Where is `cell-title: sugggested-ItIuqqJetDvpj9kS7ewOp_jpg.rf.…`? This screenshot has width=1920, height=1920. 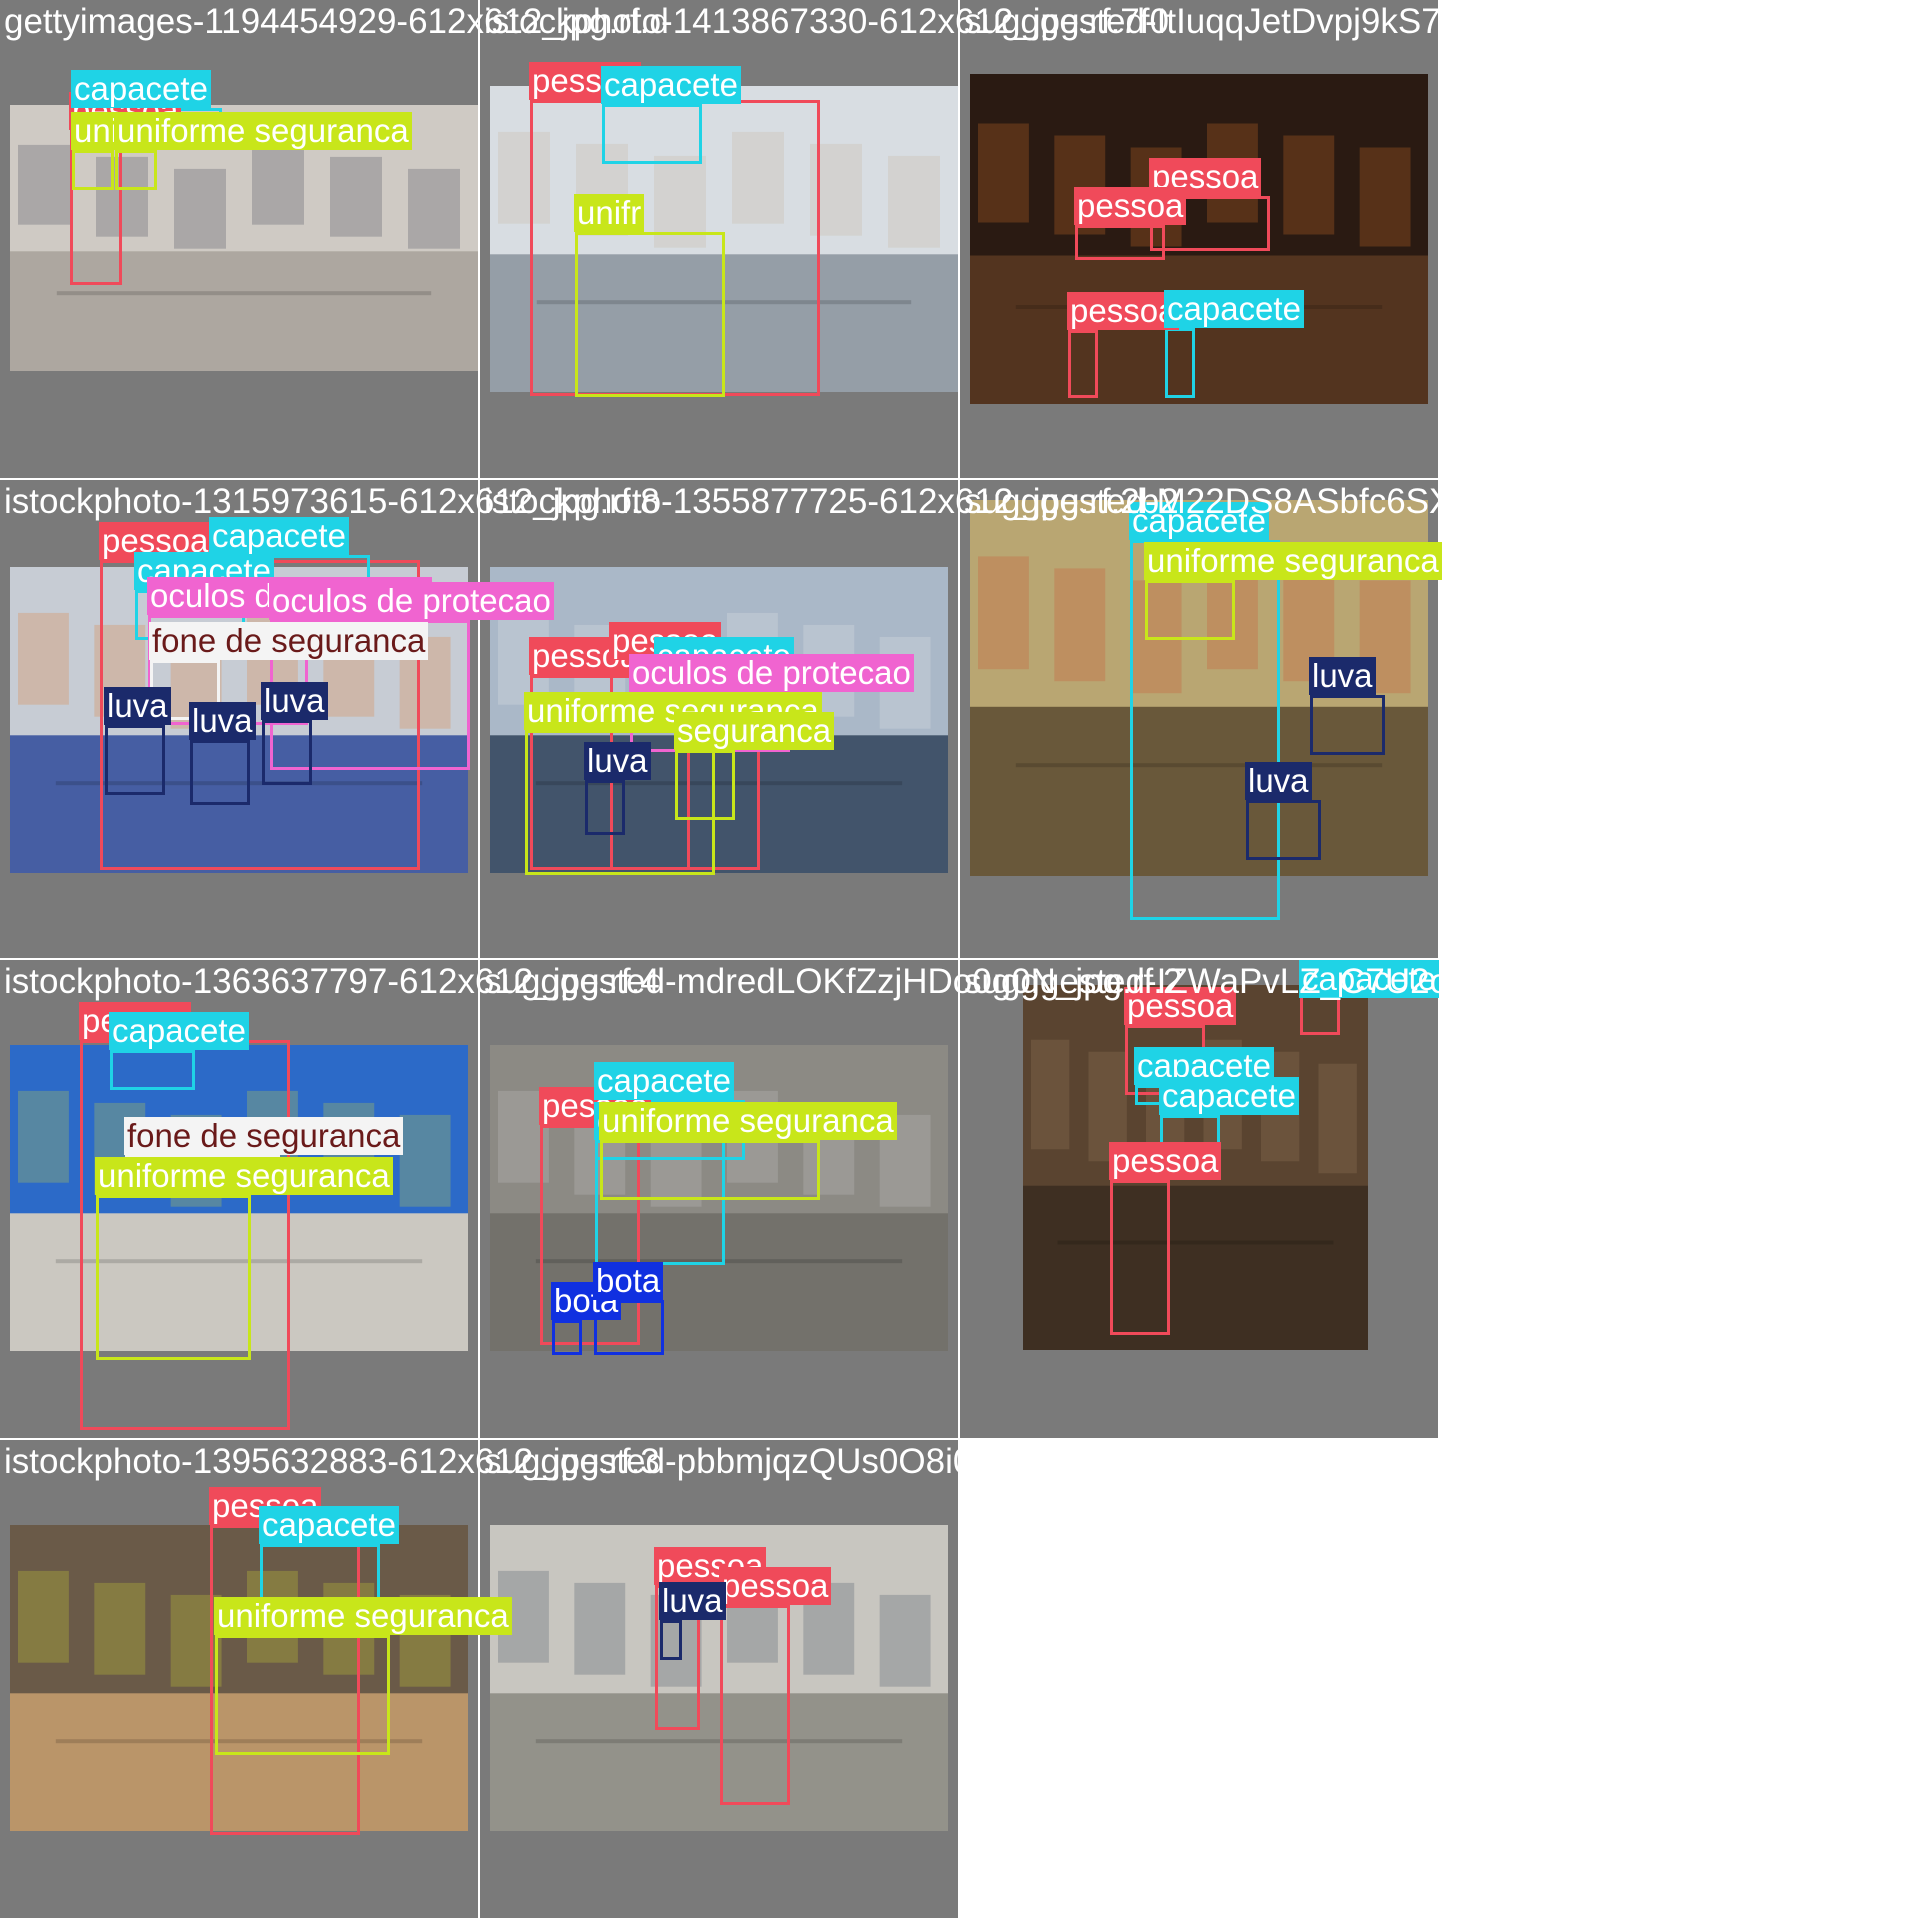
cell-title: sugggested-ItIuqqJetDvpj9kS7ewOp_jpg.rf.… is located at coordinates (1321, 21).